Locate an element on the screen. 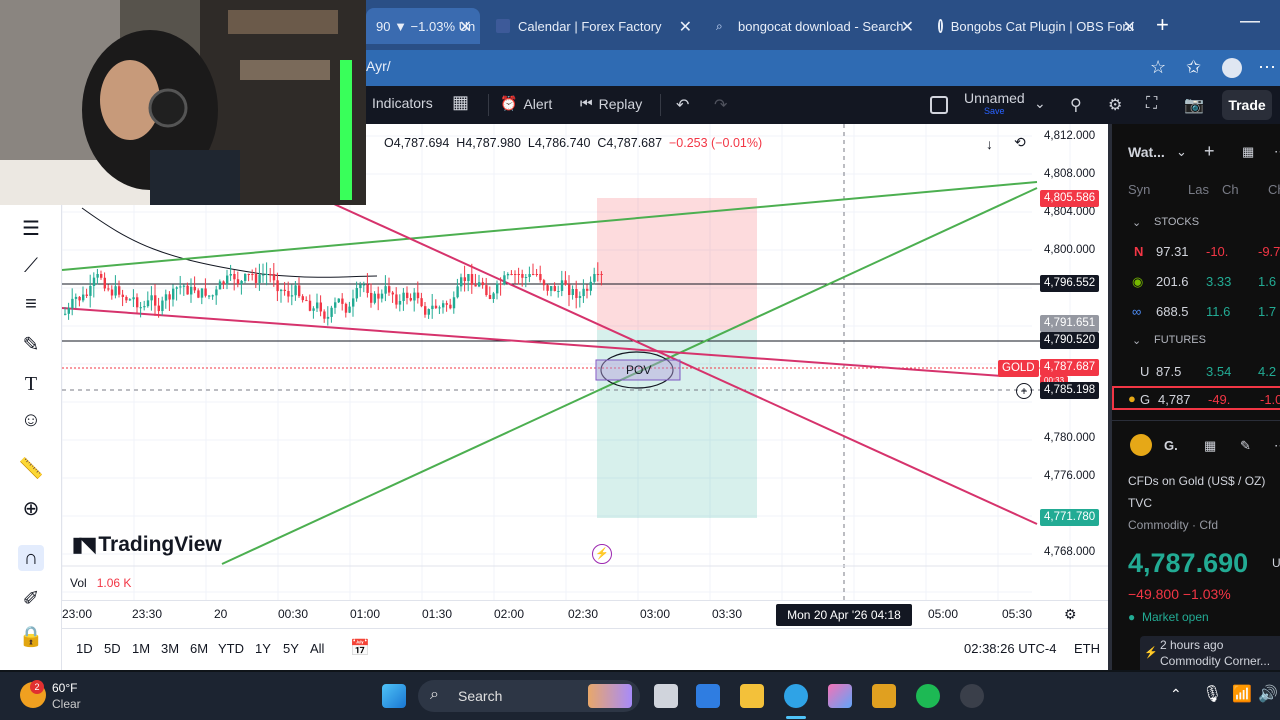  watchlist-row: N 97.31 -10. -9.7 is located at coordinates (1196, 252).